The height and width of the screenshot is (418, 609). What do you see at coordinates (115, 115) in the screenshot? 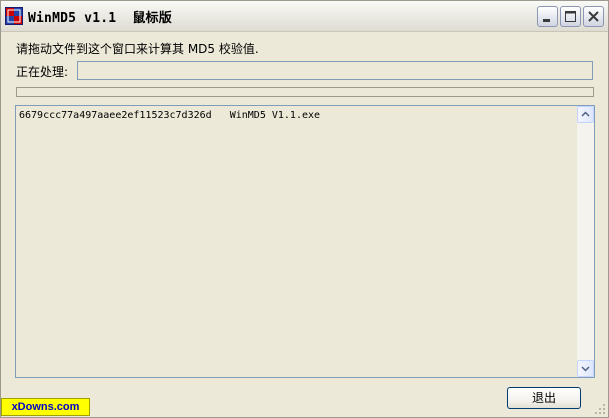
I see `md5-hash: 6679ccc77a497aaee2ef11523c7d326d` at bounding box center [115, 115].